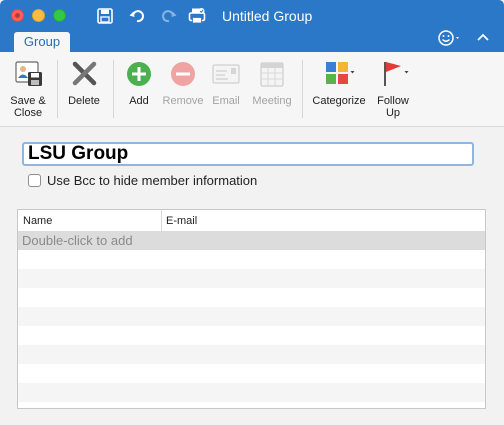 The image size is (504, 425). I want to click on categorize-button: Categorize, so click(339, 91).